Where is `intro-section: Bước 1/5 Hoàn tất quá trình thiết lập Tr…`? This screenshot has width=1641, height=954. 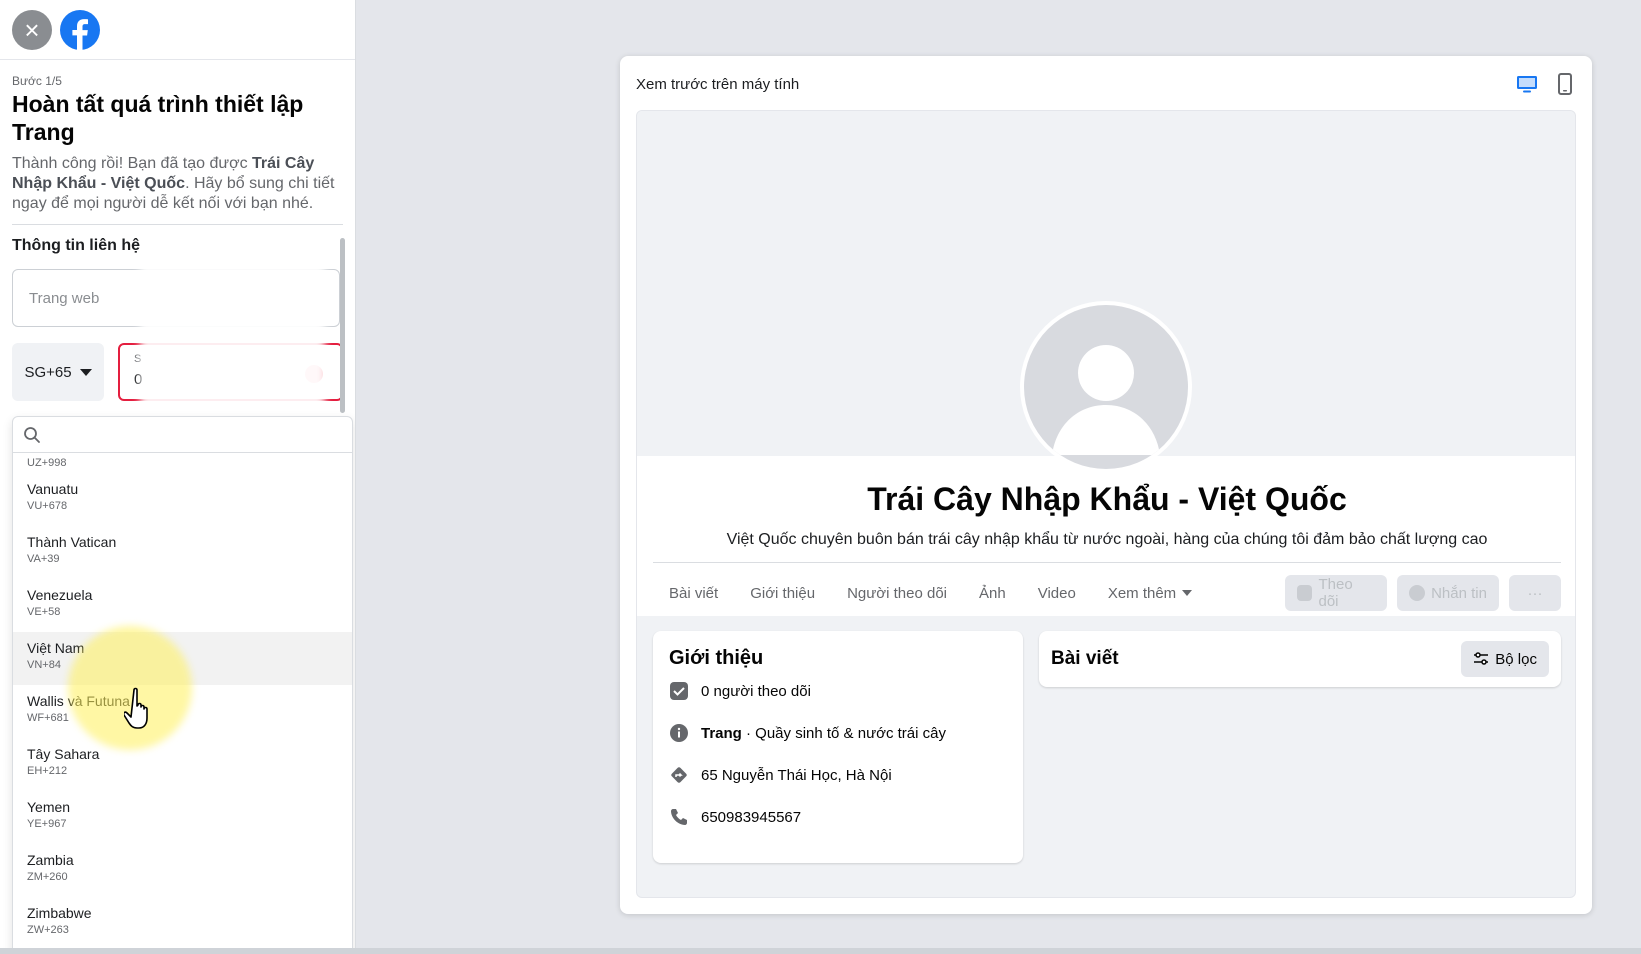
intro-section: Bước 1/5 Hoàn tất quá trình thiết lập Tr… is located at coordinates (177, 137).